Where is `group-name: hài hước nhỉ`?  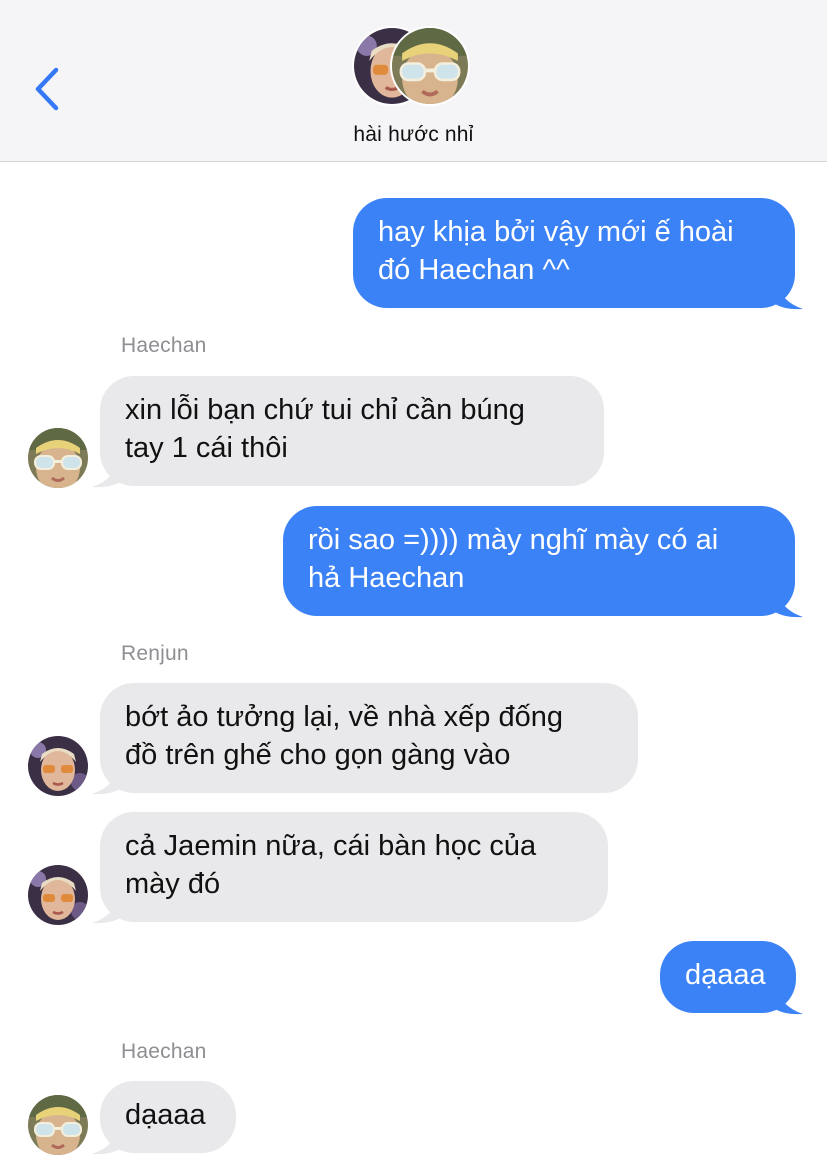
group-name: hài hước nhỉ is located at coordinates (413, 135).